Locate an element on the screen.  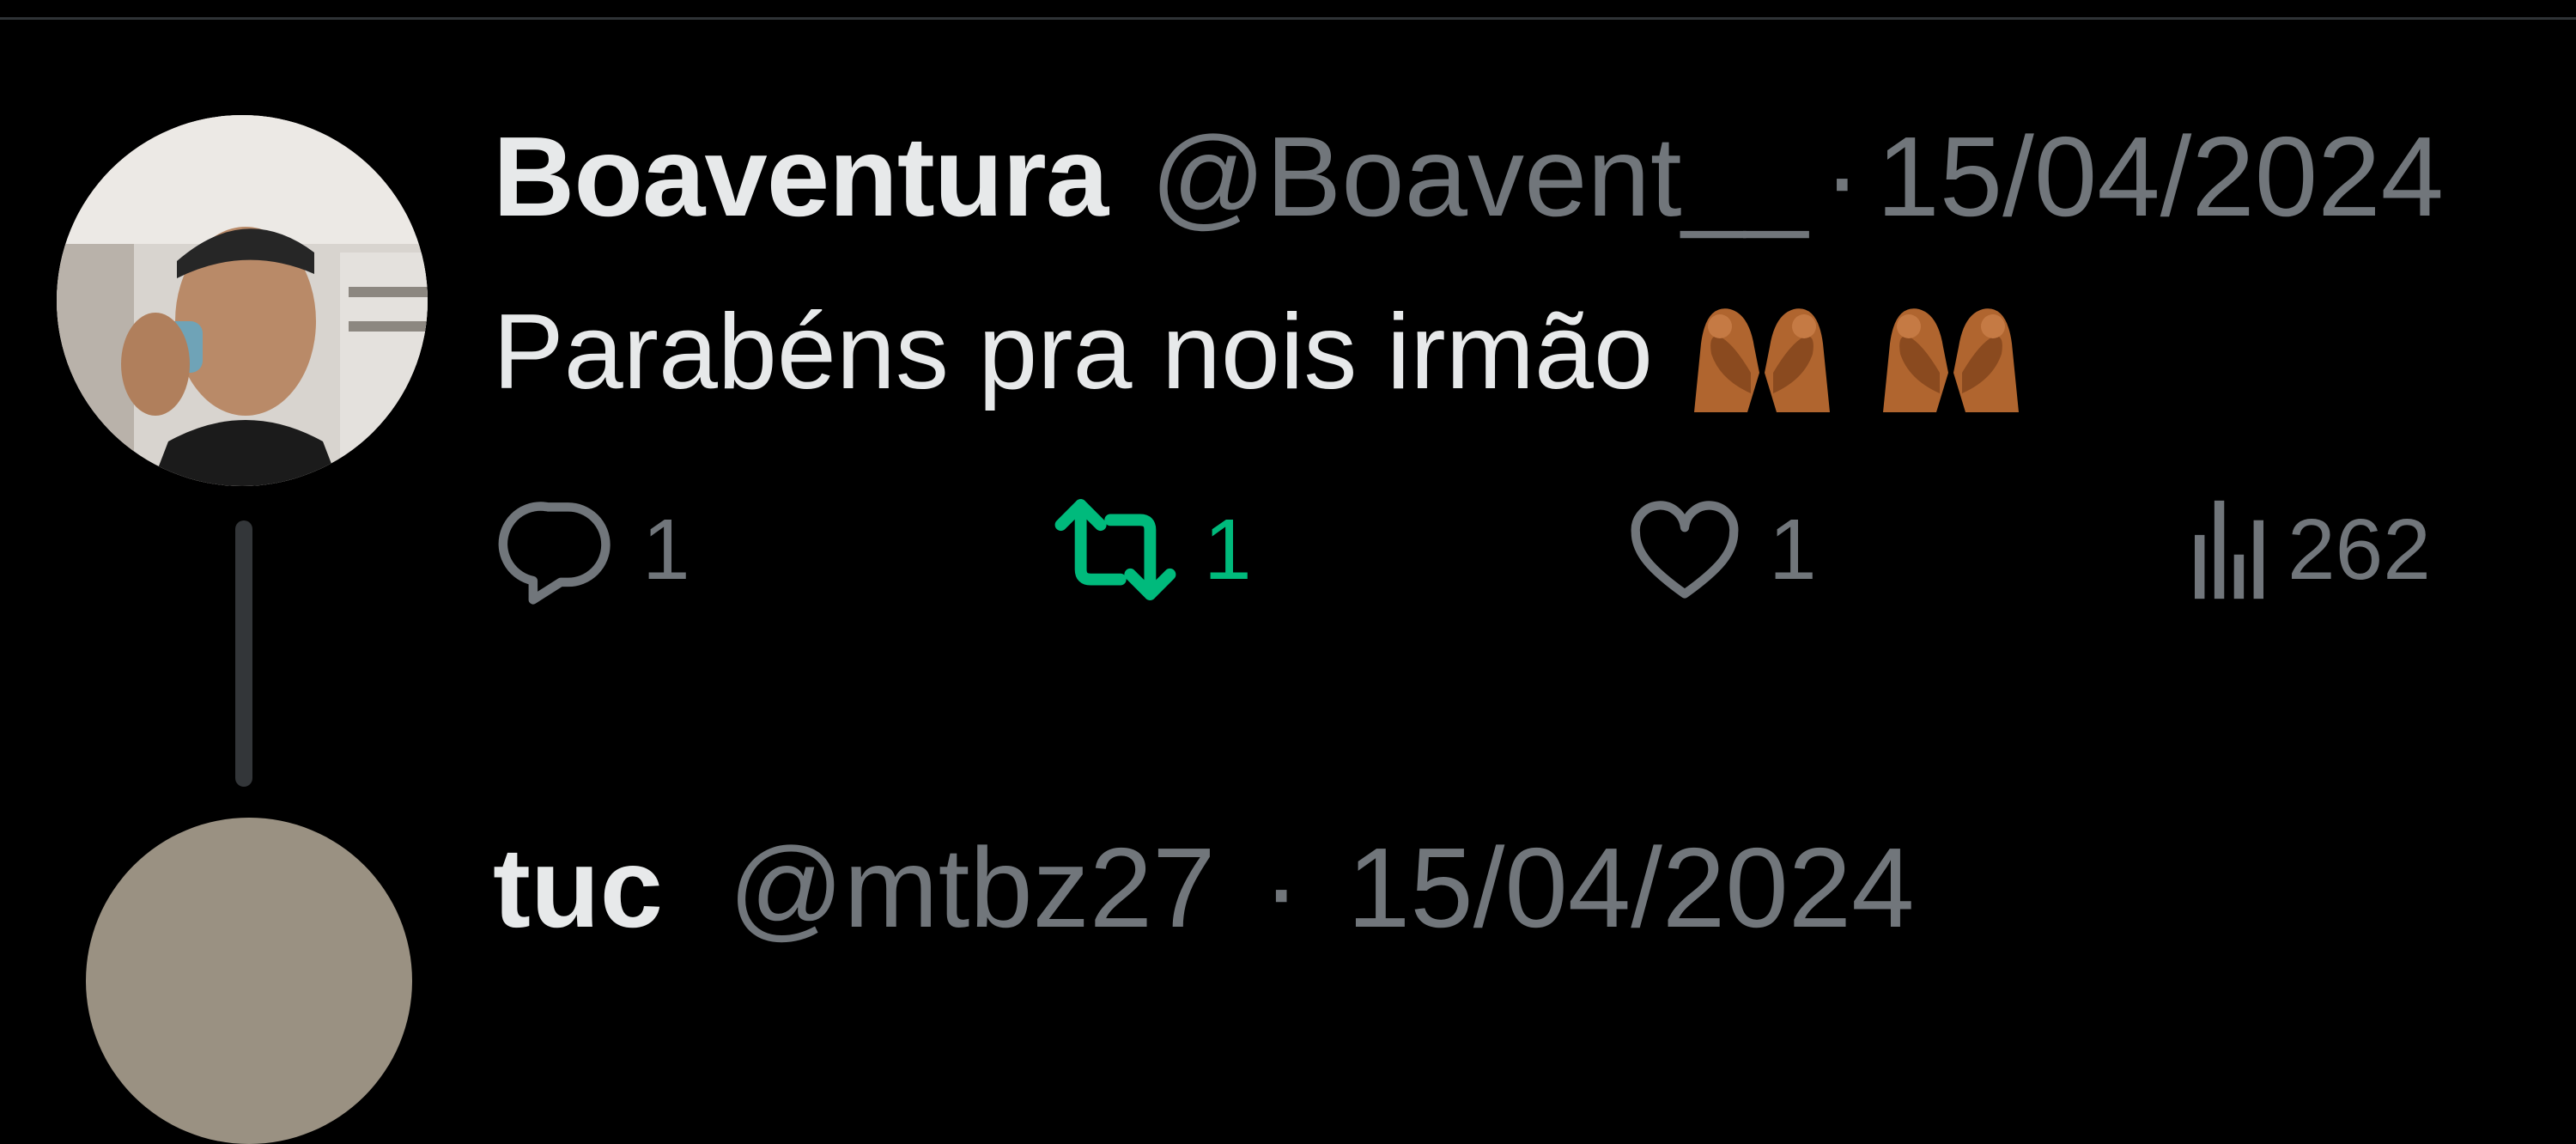
next-tweet-date: 15/04/2024 is located at coordinates (1631, 888).